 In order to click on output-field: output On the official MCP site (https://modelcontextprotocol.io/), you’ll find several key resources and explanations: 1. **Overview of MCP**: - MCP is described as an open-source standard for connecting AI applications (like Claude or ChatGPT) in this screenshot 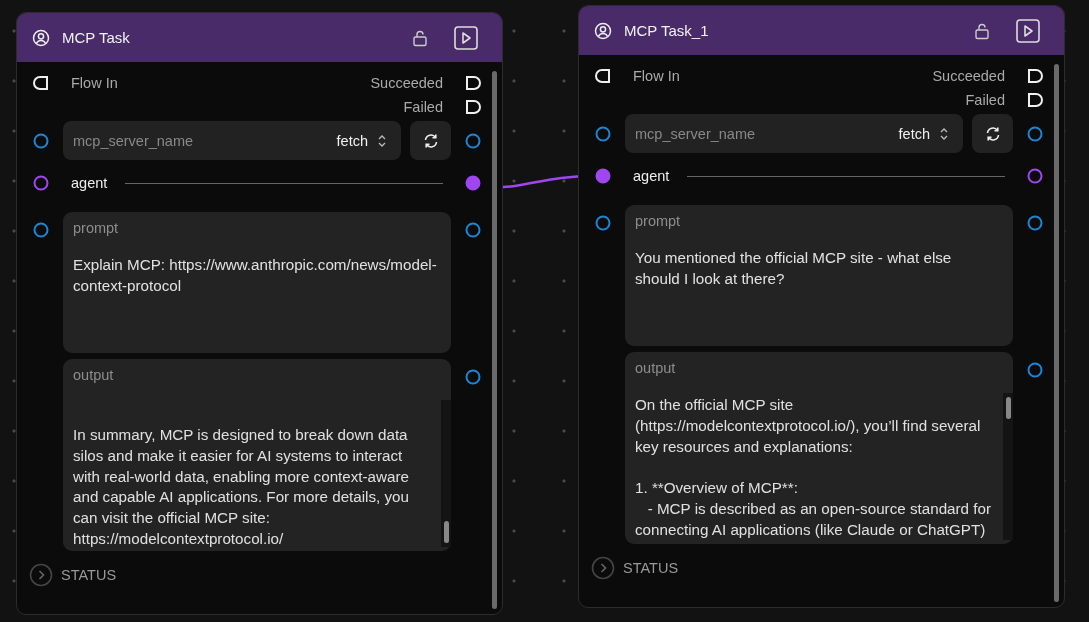, I will do `click(819, 448)`.